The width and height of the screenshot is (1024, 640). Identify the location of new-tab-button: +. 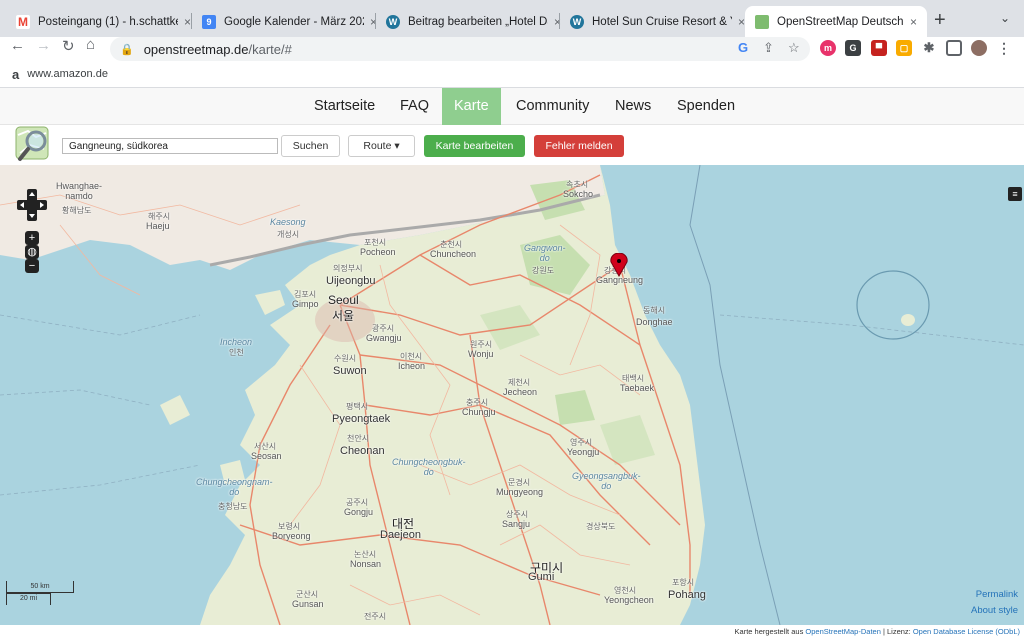
(940, 20).